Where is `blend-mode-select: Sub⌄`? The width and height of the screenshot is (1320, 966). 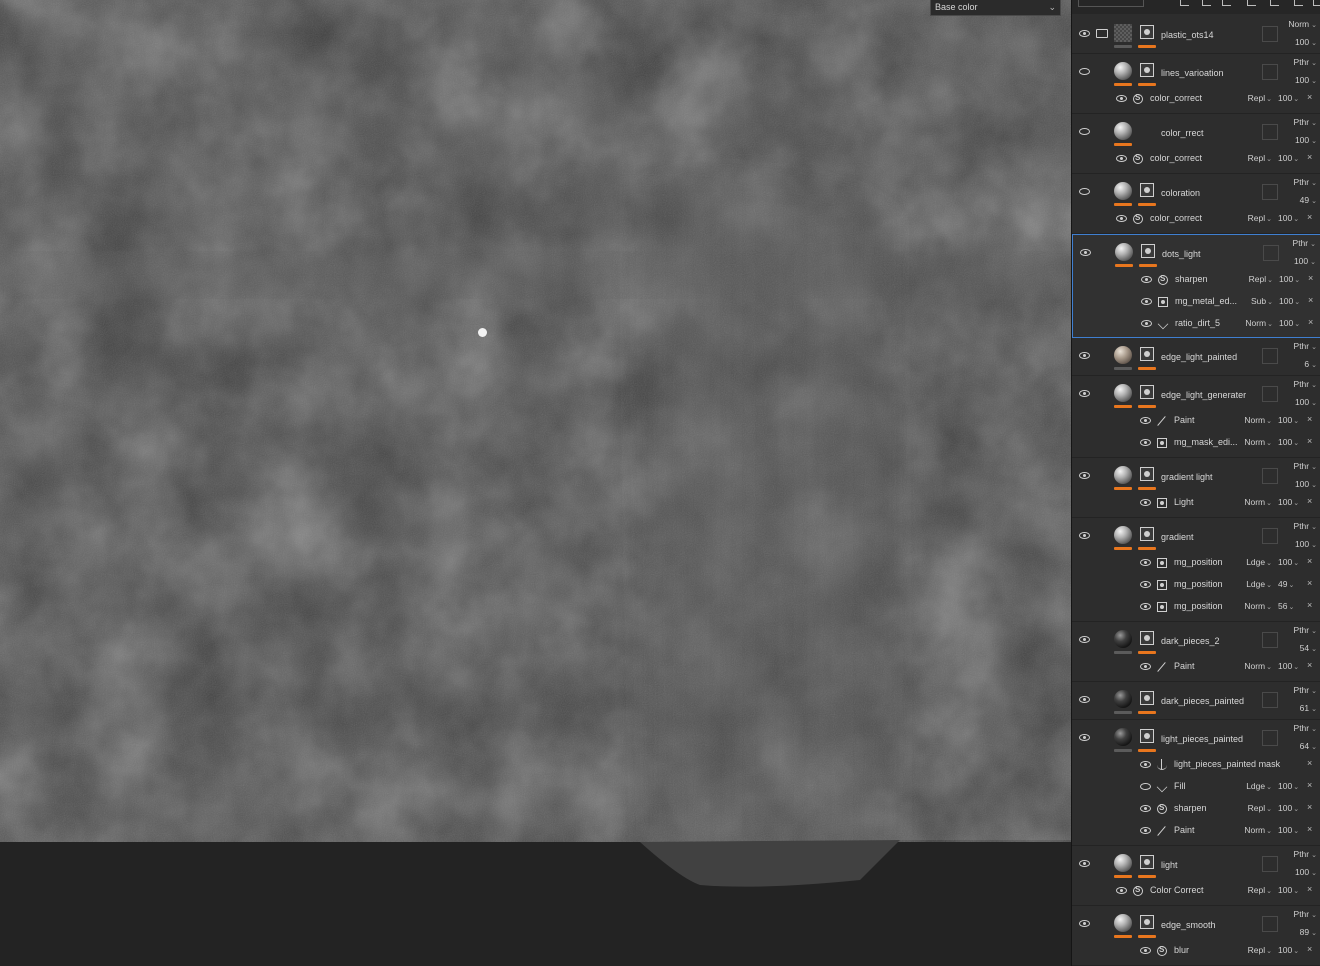 blend-mode-select: Sub⌄ is located at coordinates (1257, 301).